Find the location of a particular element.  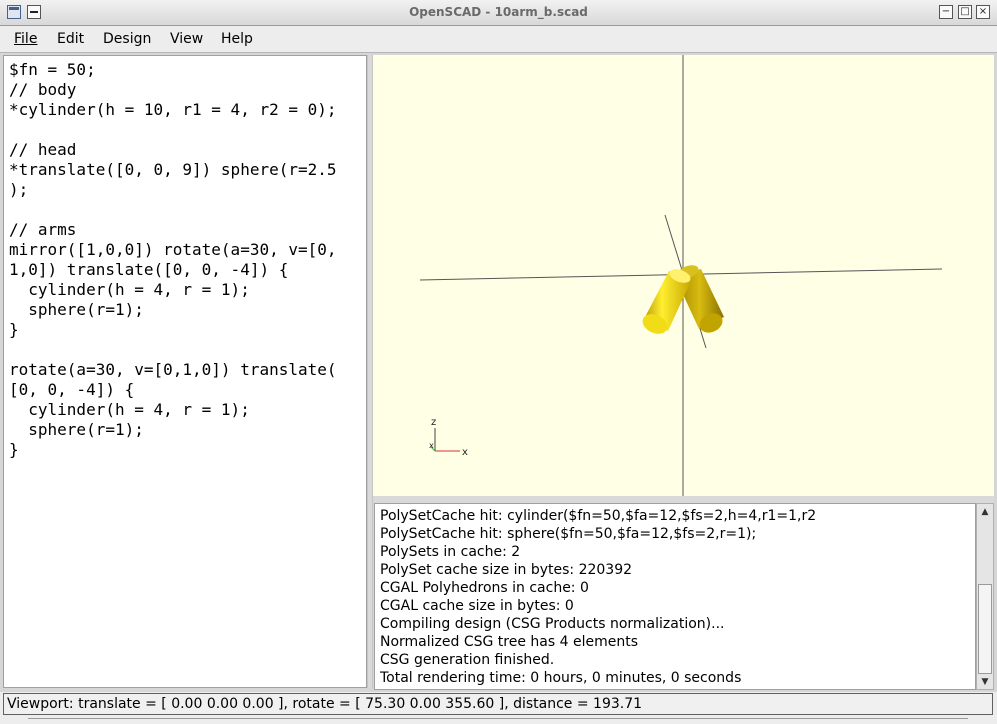

maximize-button: □ is located at coordinates (965, 12).